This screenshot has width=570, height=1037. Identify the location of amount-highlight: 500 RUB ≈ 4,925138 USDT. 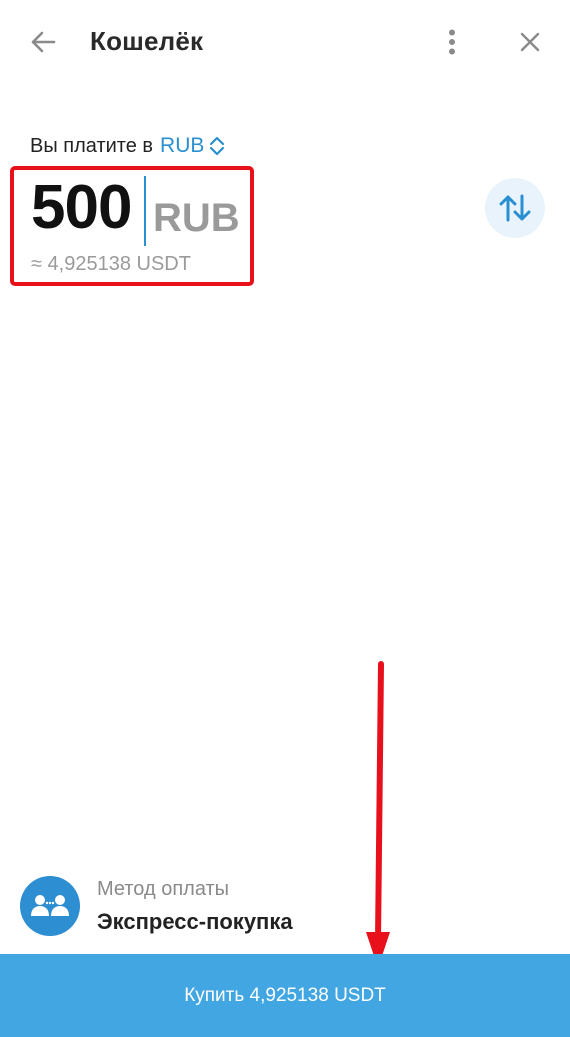
(132, 226).